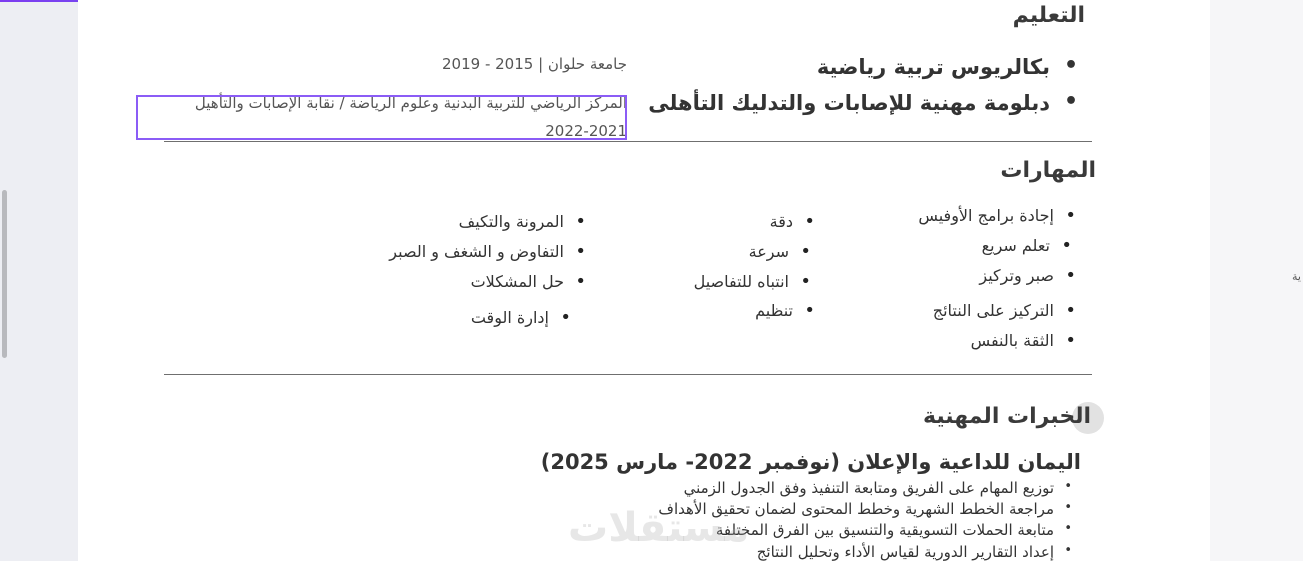  I want to click on skill-item: سرعة, so click(780, 251).